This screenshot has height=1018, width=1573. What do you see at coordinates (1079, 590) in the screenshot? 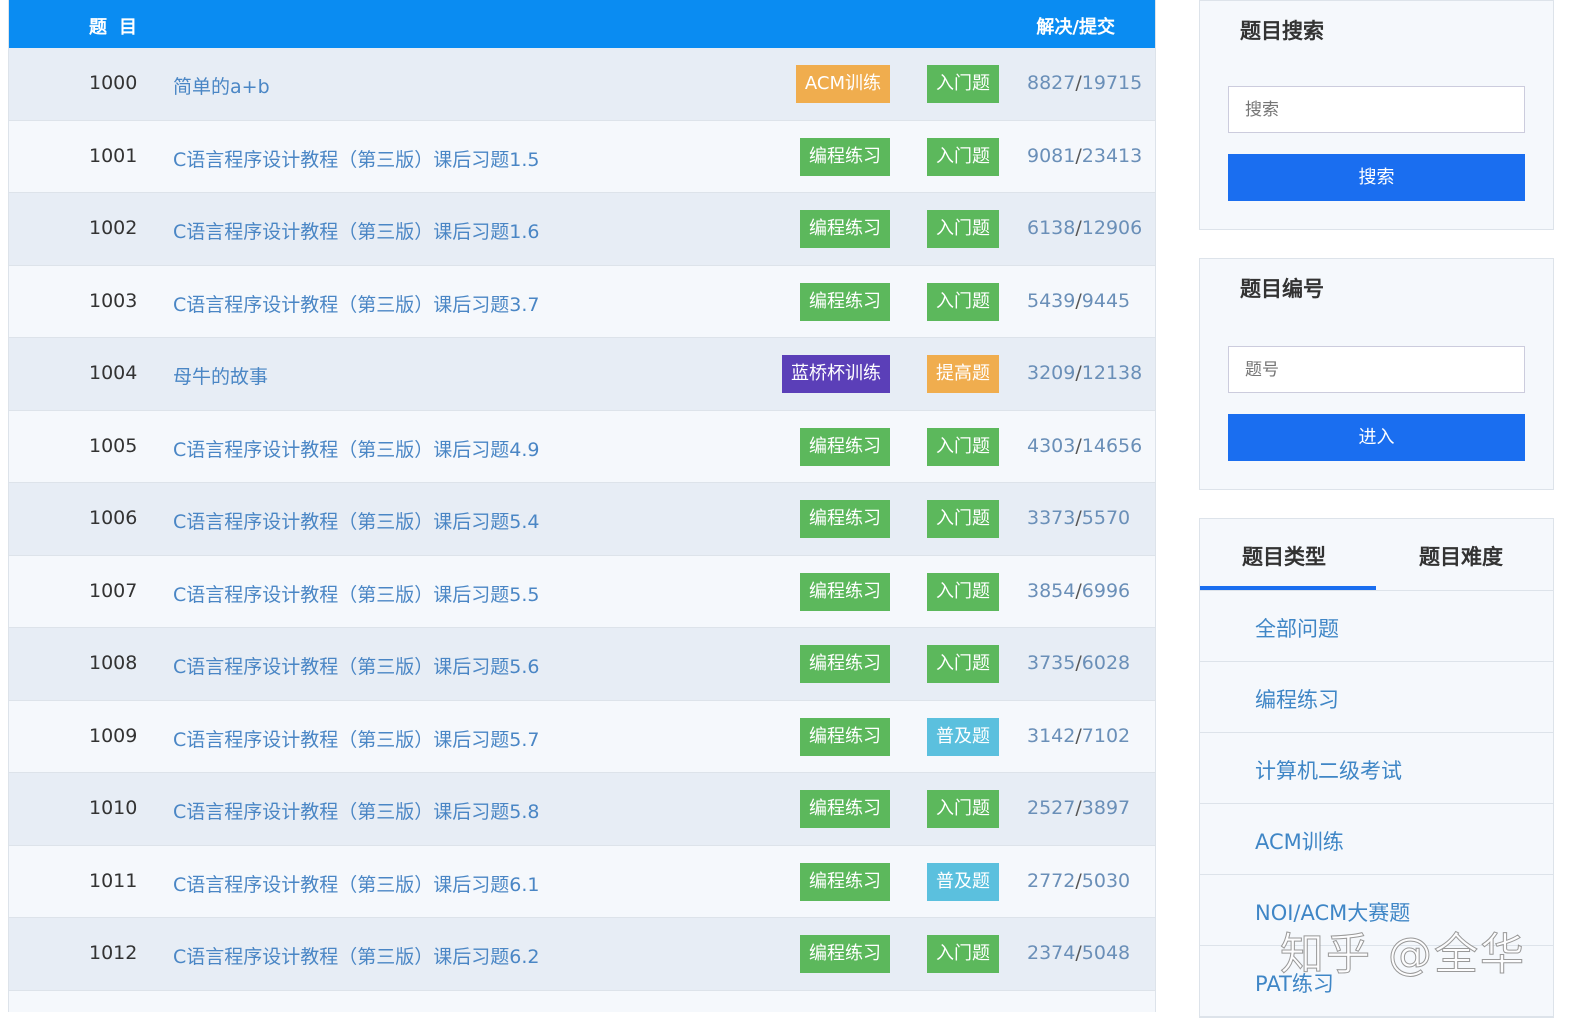
I see `solve-stat: 3854/6996` at bounding box center [1079, 590].